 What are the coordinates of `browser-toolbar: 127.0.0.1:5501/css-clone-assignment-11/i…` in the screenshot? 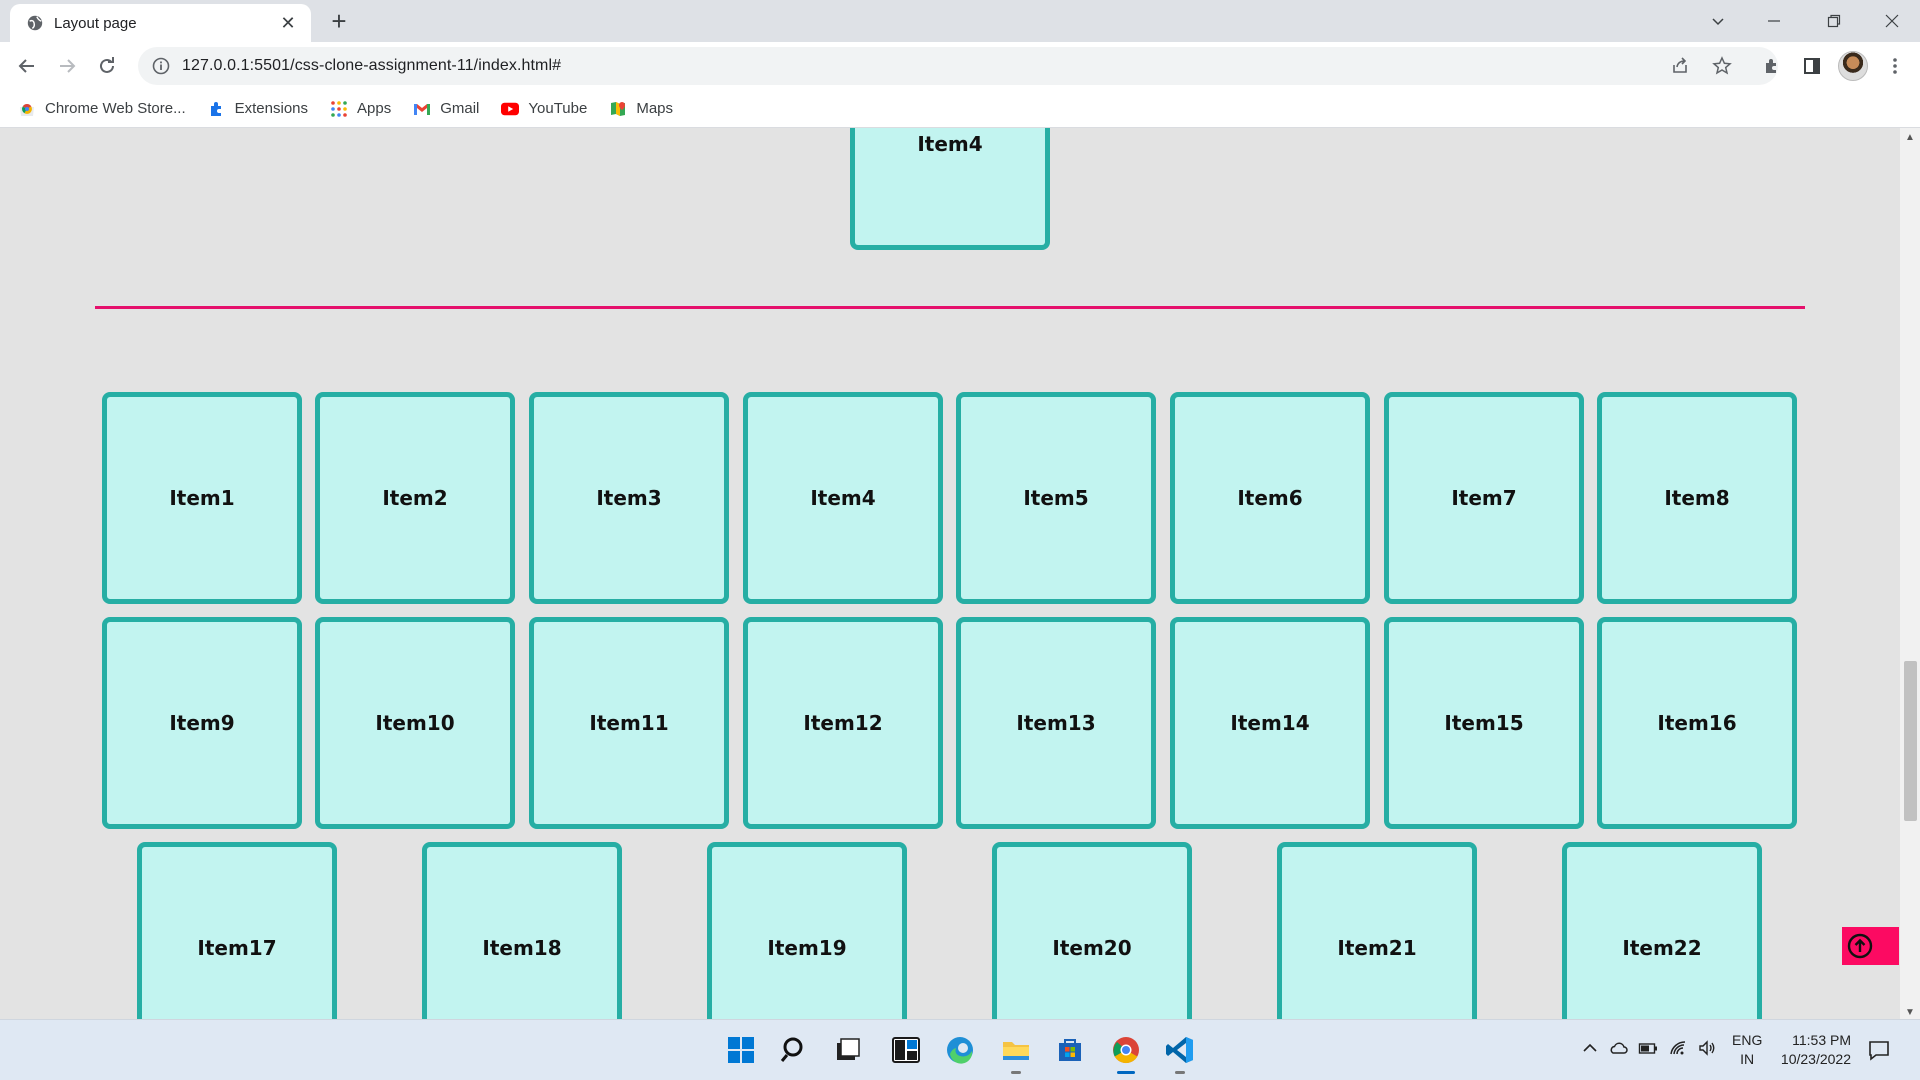 It's located at (960, 66).